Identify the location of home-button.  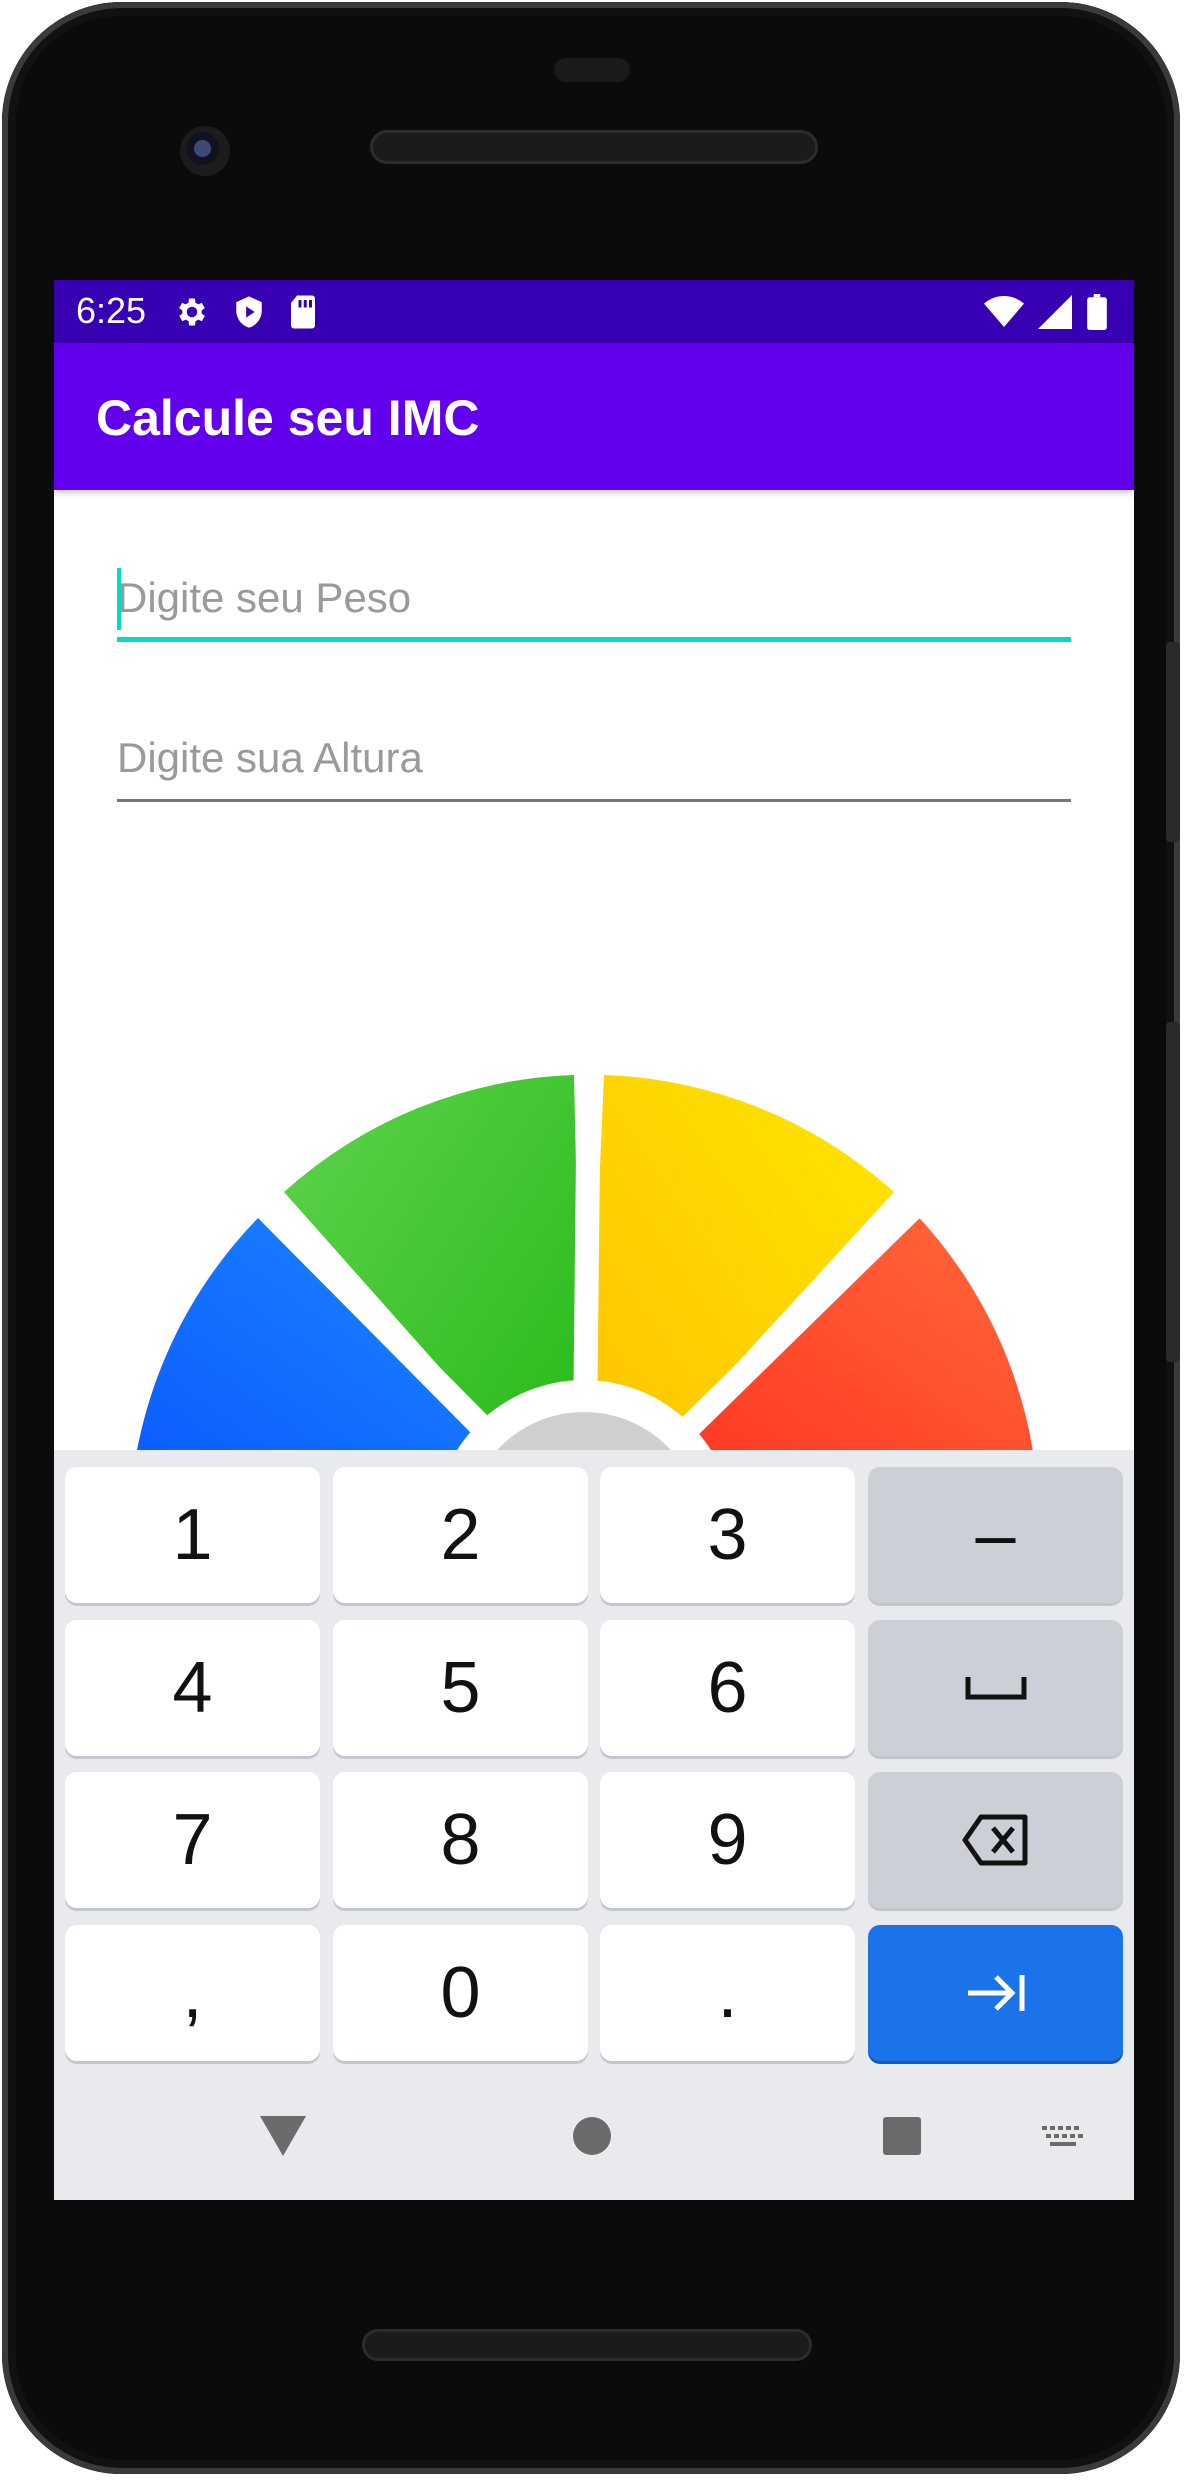
(592, 2136).